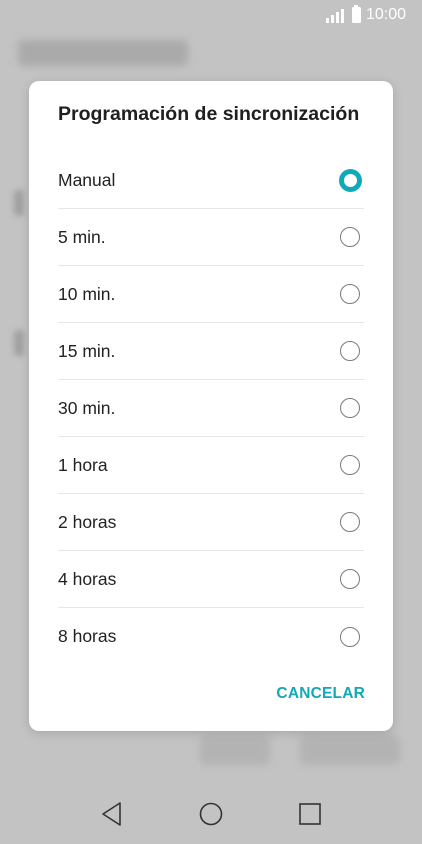 Image resolution: width=422 pixels, height=844 pixels. What do you see at coordinates (211, 294) in the screenshot?
I see `option-10-min: 10 min.` at bounding box center [211, 294].